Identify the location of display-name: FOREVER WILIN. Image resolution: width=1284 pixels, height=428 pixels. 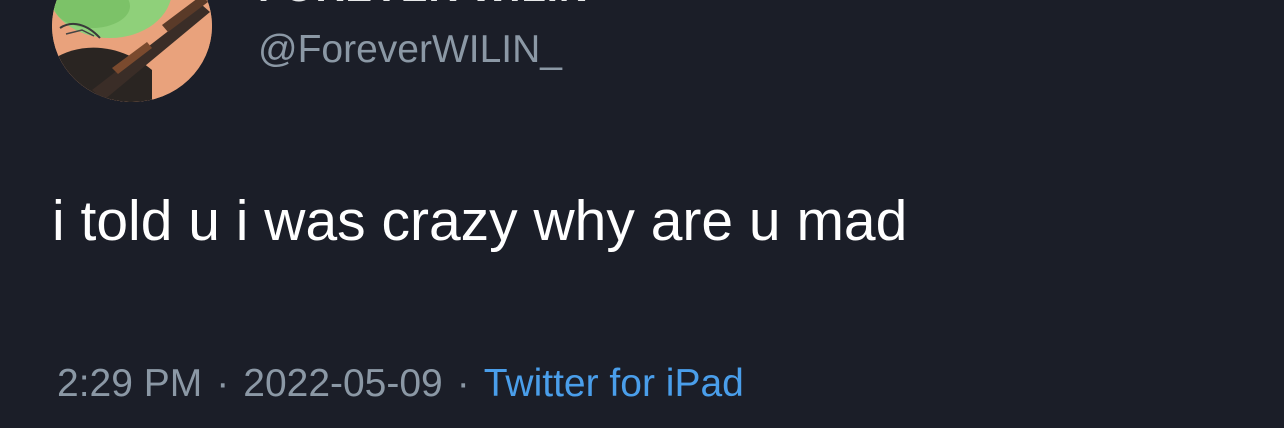
(423, 5).